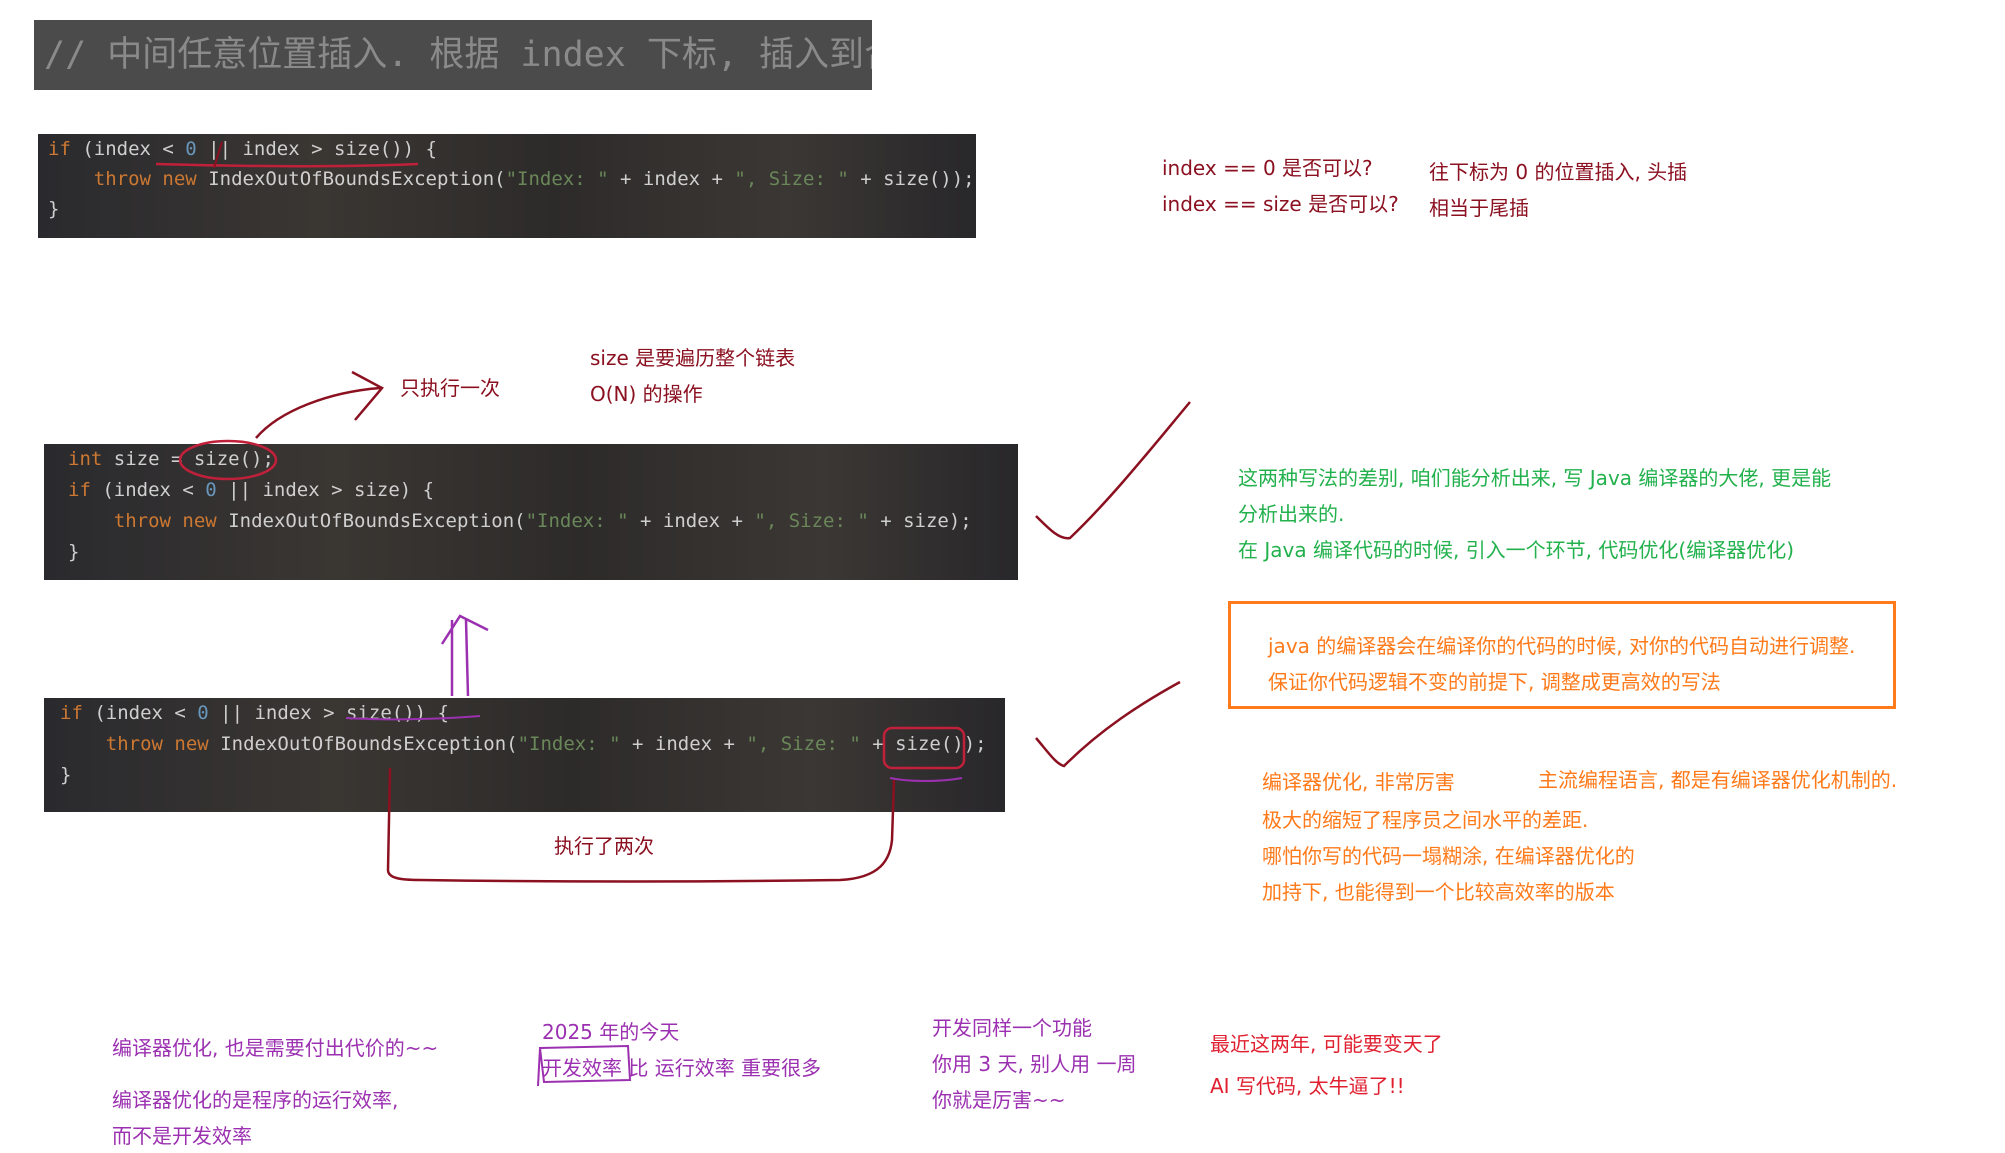  What do you see at coordinates (1535, 478) in the screenshot?
I see `note-green-1: 这两种写法的差别, 咱们能分析出来, 写 Java 编译器的大佬, 更是能` at bounding box center [1535, 478].